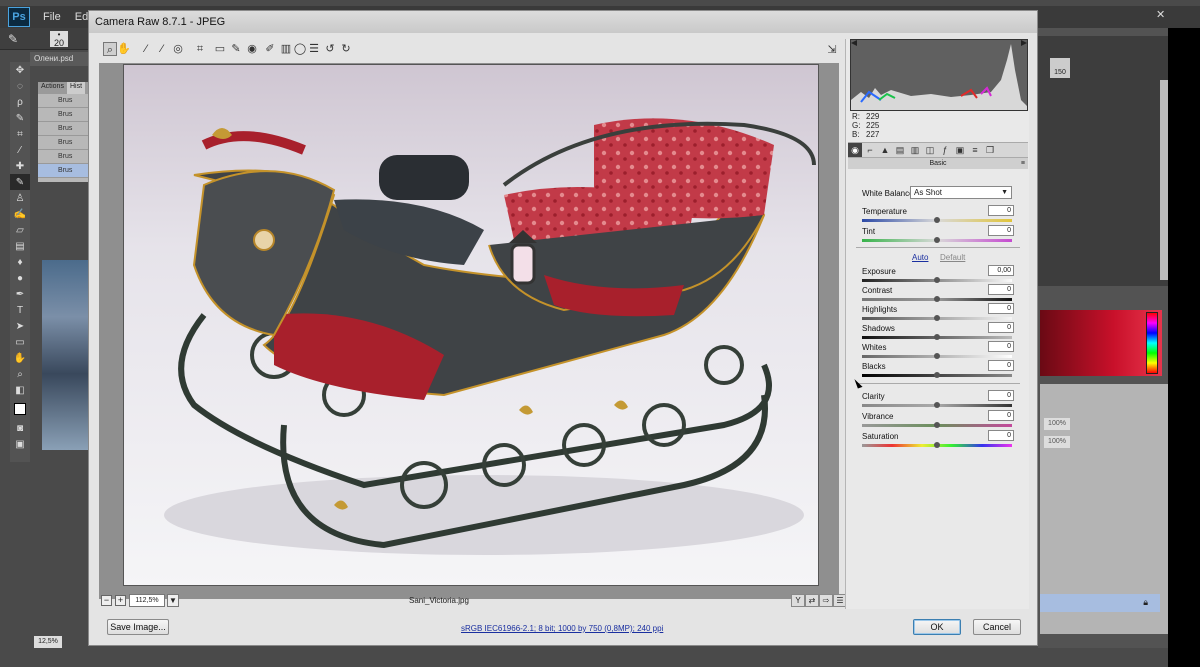 The image size is (1200, 667). Describe the element at coordinates (270, 49) in the screenshot. I see `adjustment-brush-icon: ✐` at that location.